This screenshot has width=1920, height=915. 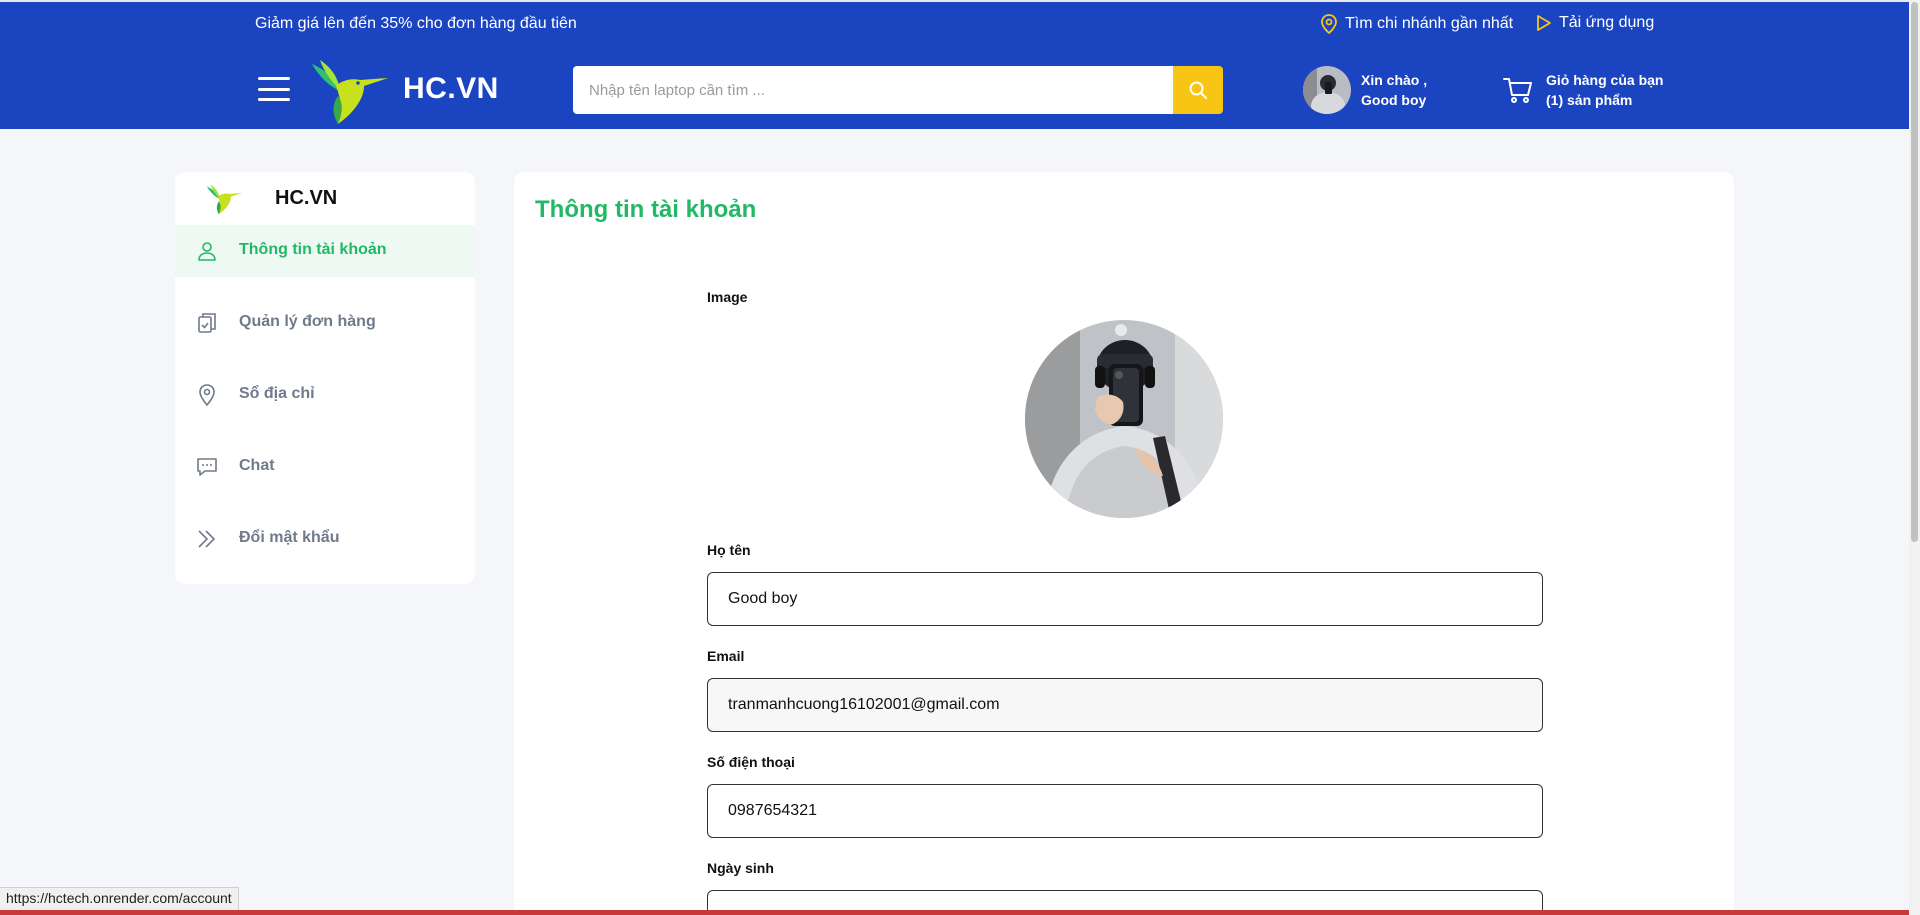 I want to click on greeting-line1: Xin chào ,, so click(x=1394, y=80).